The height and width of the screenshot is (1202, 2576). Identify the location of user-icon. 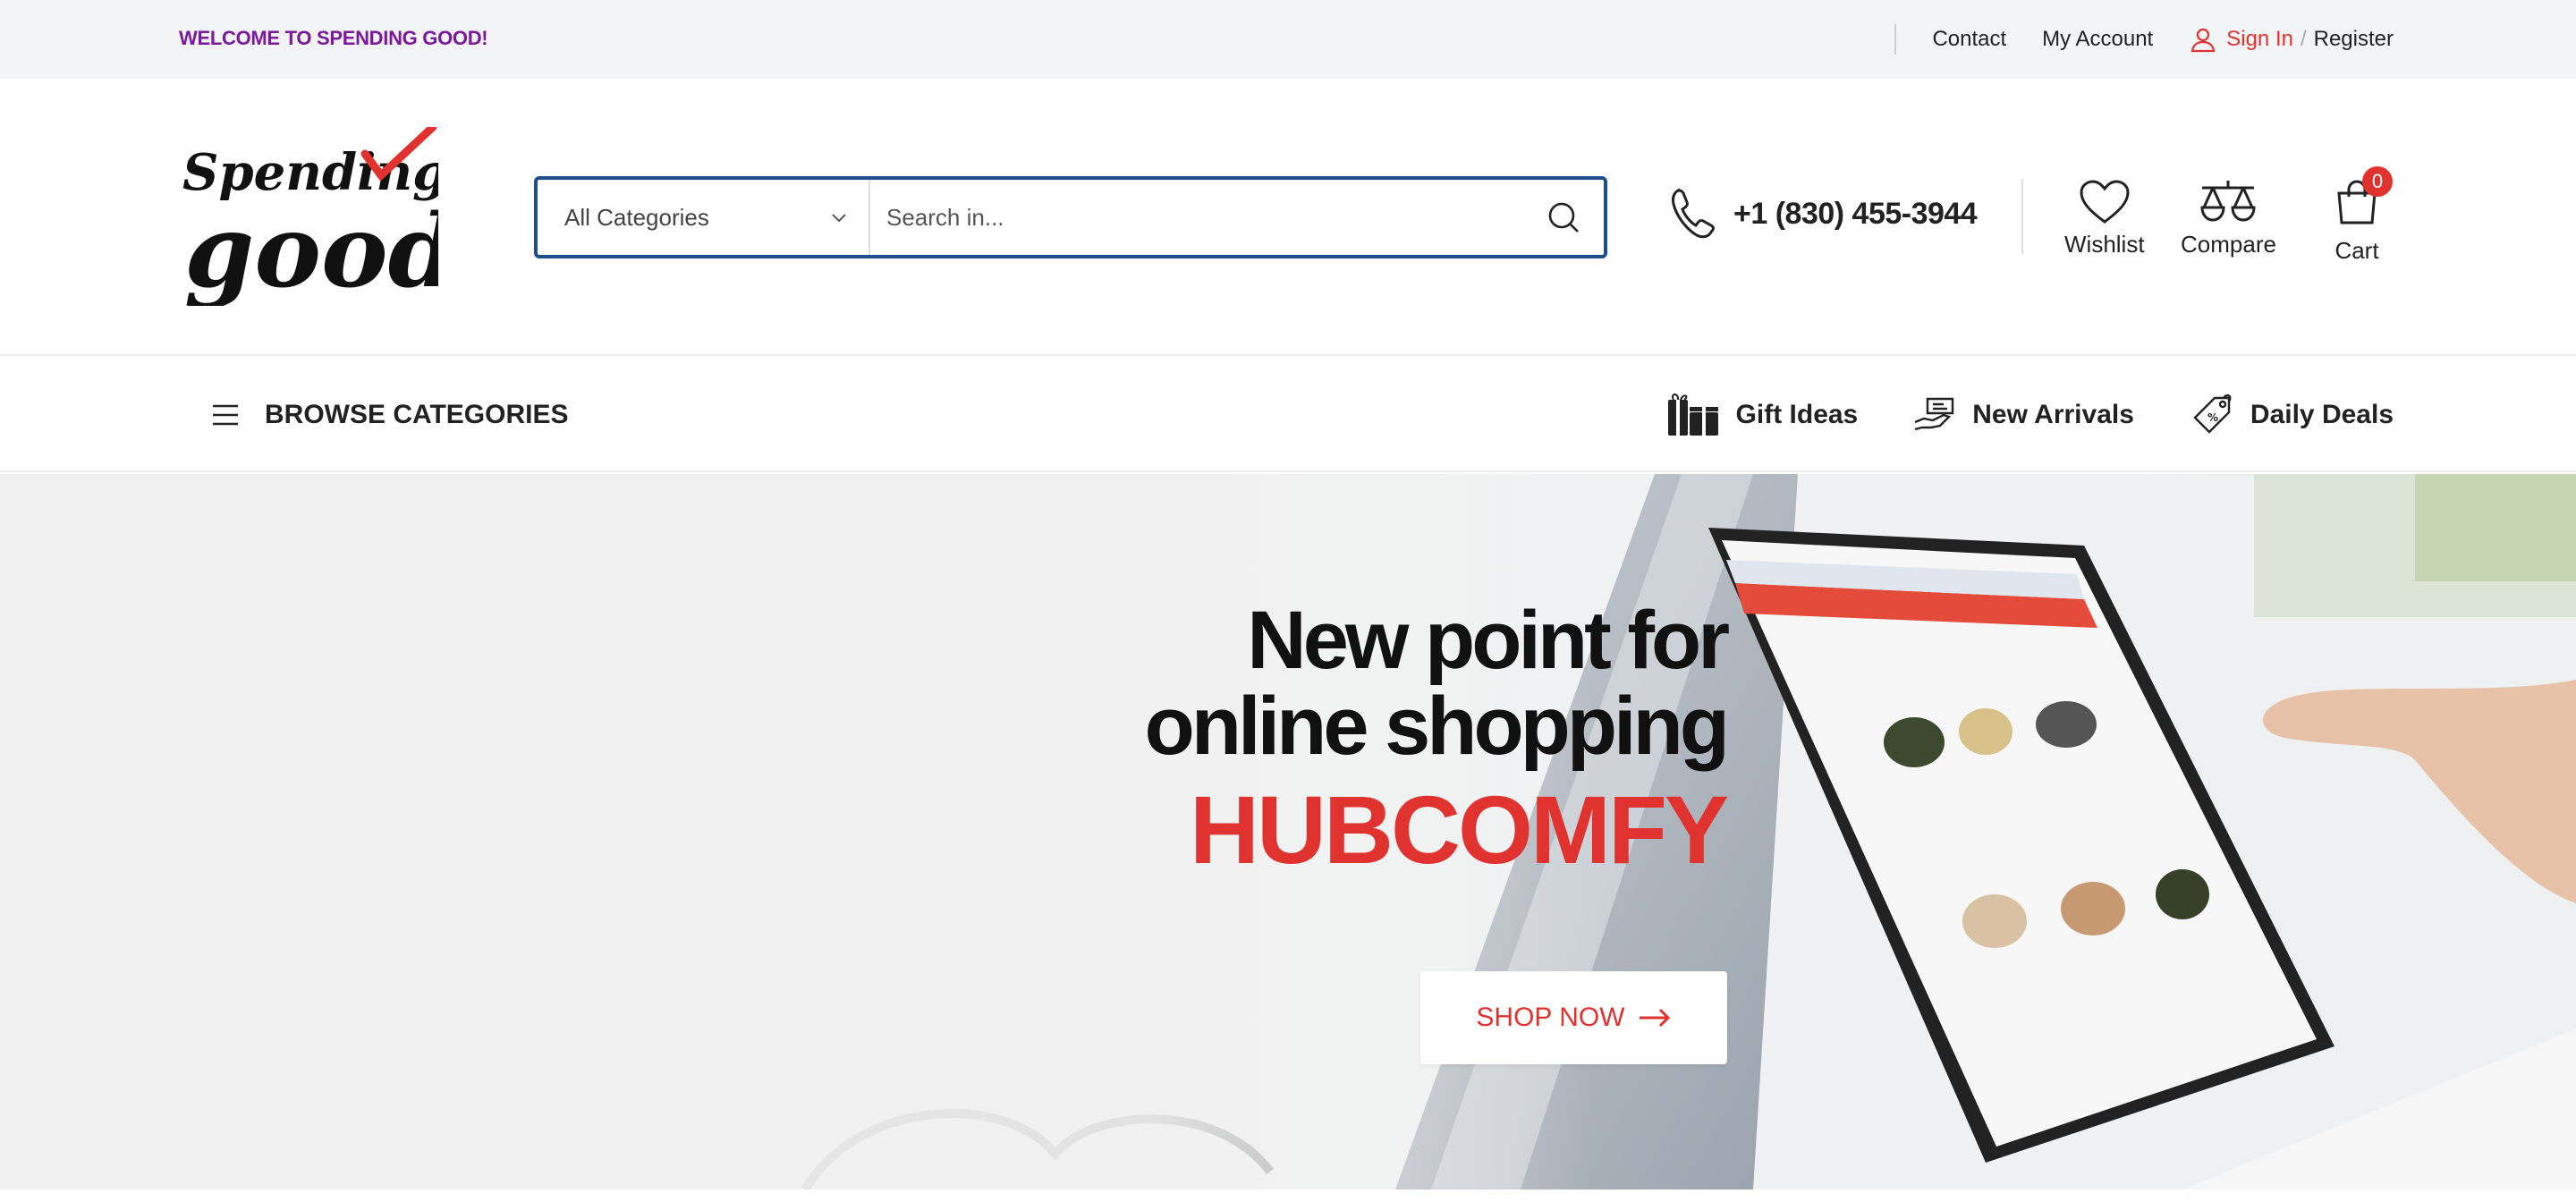
(2203, 39).